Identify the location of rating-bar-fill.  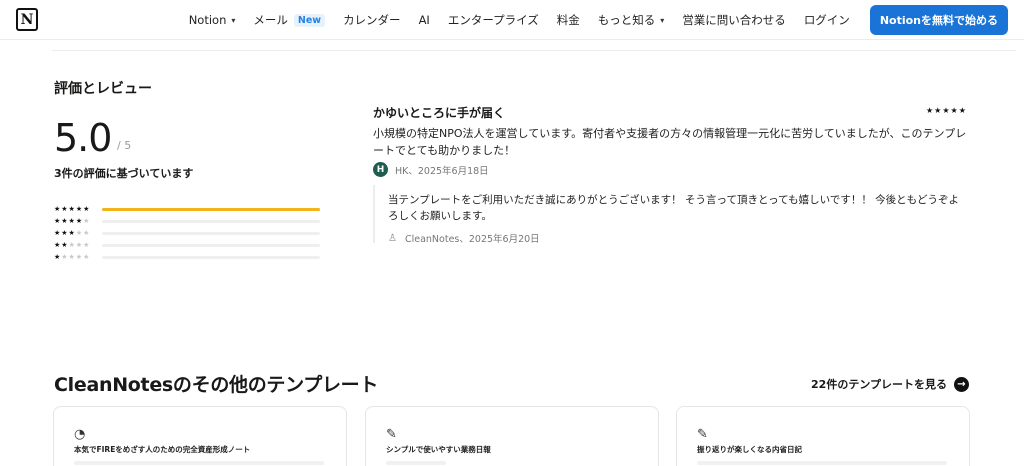
(211, 209).